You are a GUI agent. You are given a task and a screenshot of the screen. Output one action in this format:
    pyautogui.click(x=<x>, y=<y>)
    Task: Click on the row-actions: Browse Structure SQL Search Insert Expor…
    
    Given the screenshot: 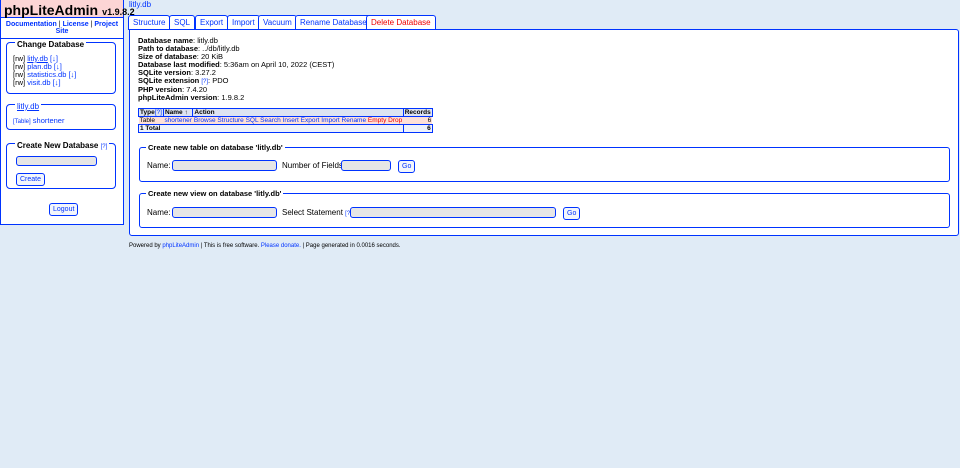 What is the action you would take?
    pyautogui.click(x=298, y=120)
    